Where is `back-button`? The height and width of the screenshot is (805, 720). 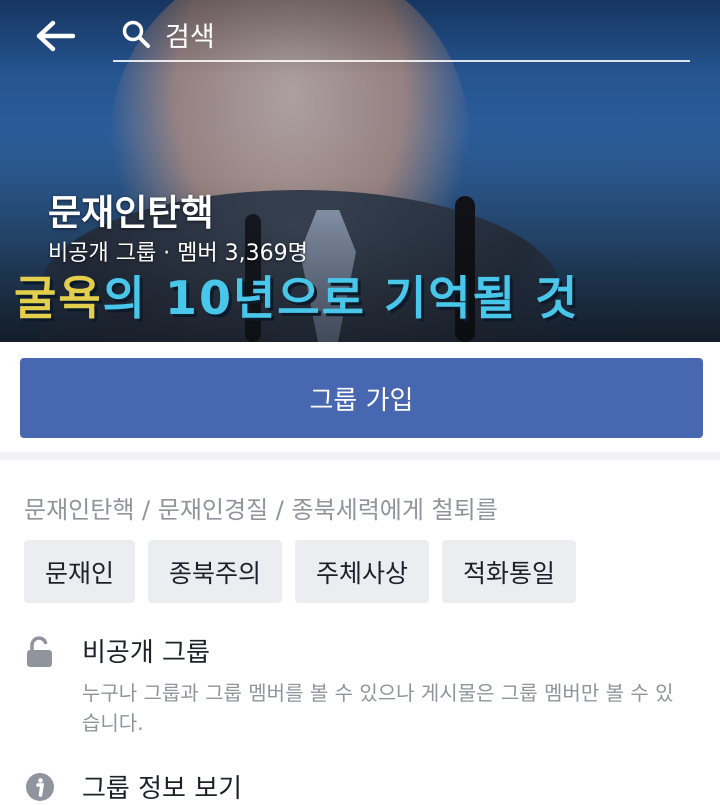
back-button is located at coordinates (55, 36).